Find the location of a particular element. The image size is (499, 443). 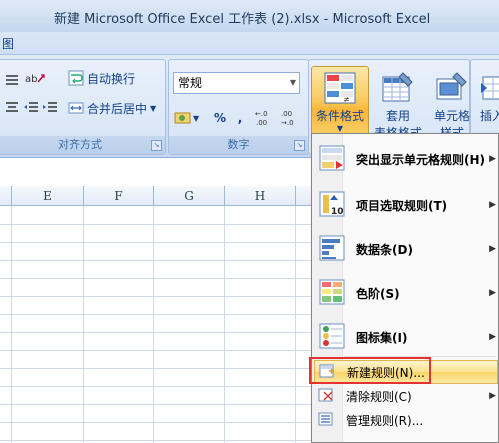

menu-item-label: 数据条(D) is located at coordinates (384, 249).